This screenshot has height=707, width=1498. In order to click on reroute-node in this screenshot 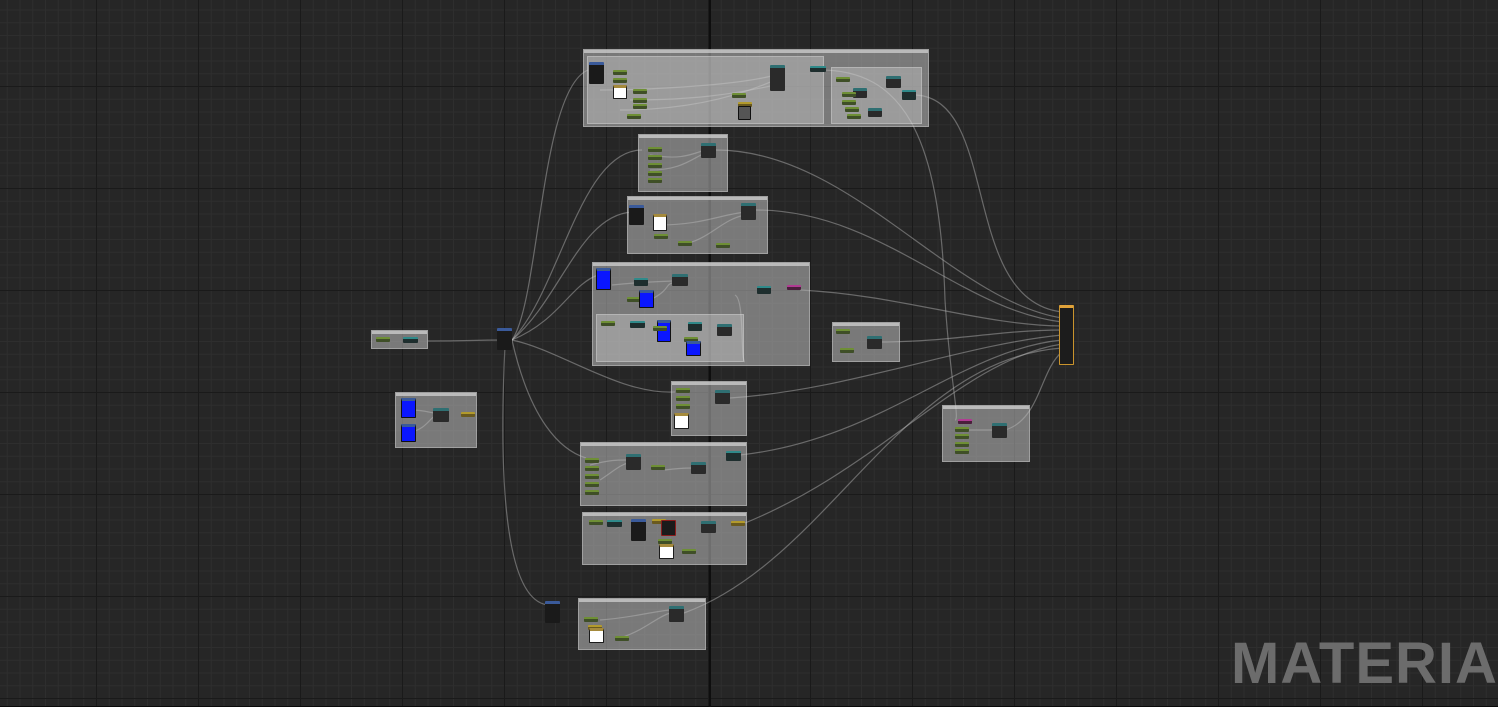, I will do `click(504, 339)`.